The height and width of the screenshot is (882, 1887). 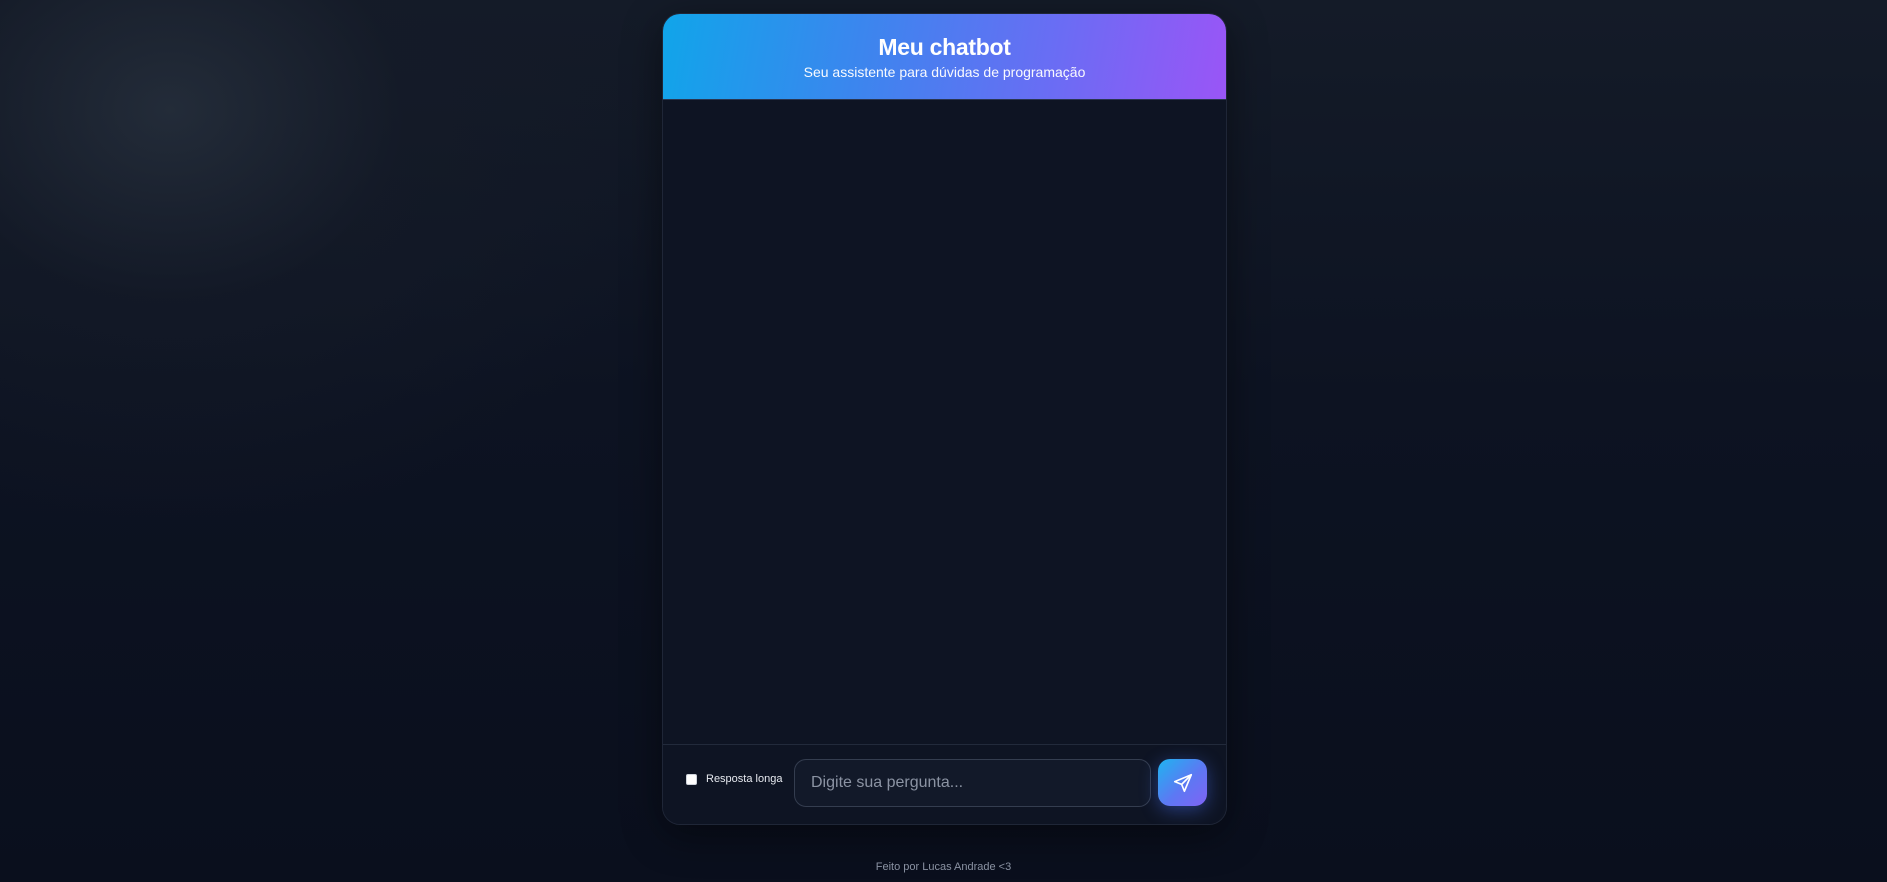 I want to click on footer-credit: Feito por Lucas Andrade <3, so click(x=943, y=867).